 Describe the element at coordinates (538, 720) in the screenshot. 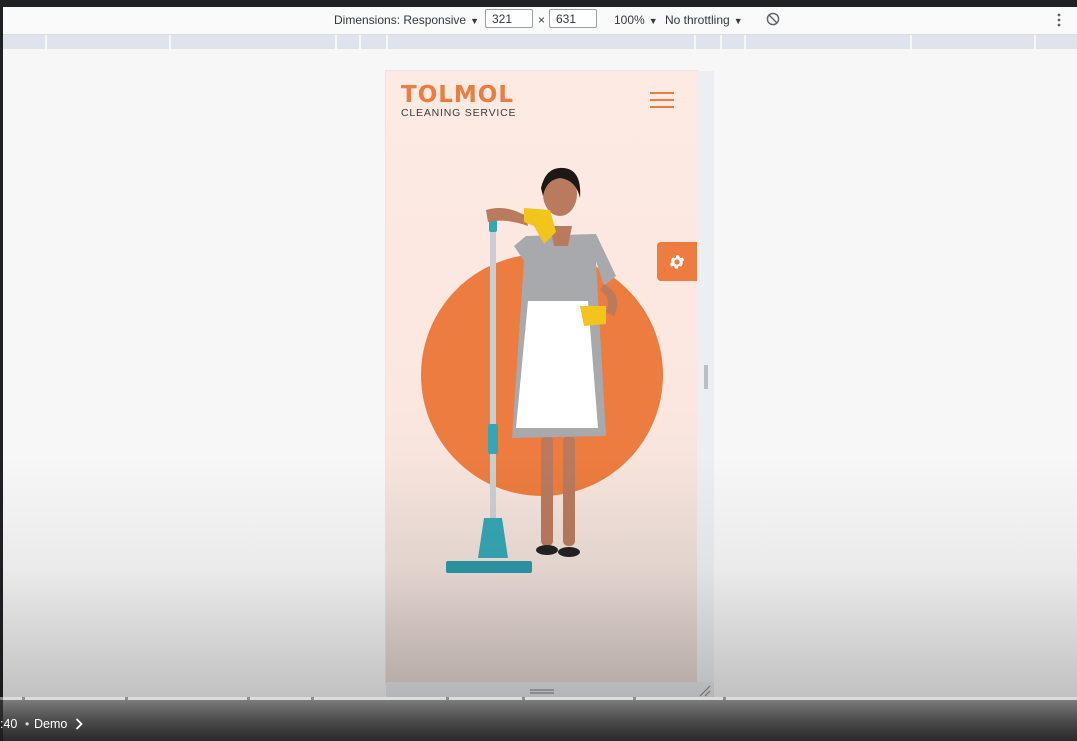

I see `video-controls-bar` at that location.